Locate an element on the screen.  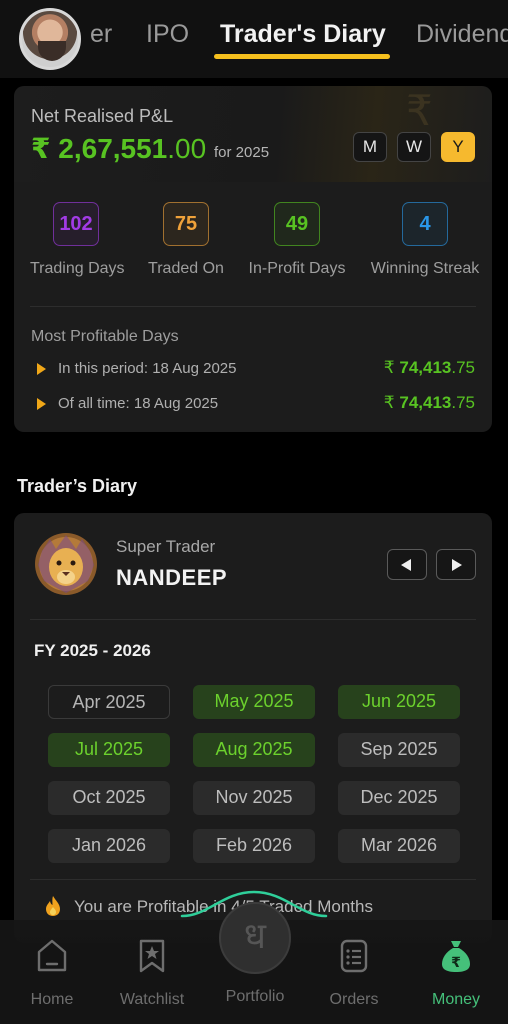
stat-traded-on: 75 Traded On is located at coordinates (186, 240).